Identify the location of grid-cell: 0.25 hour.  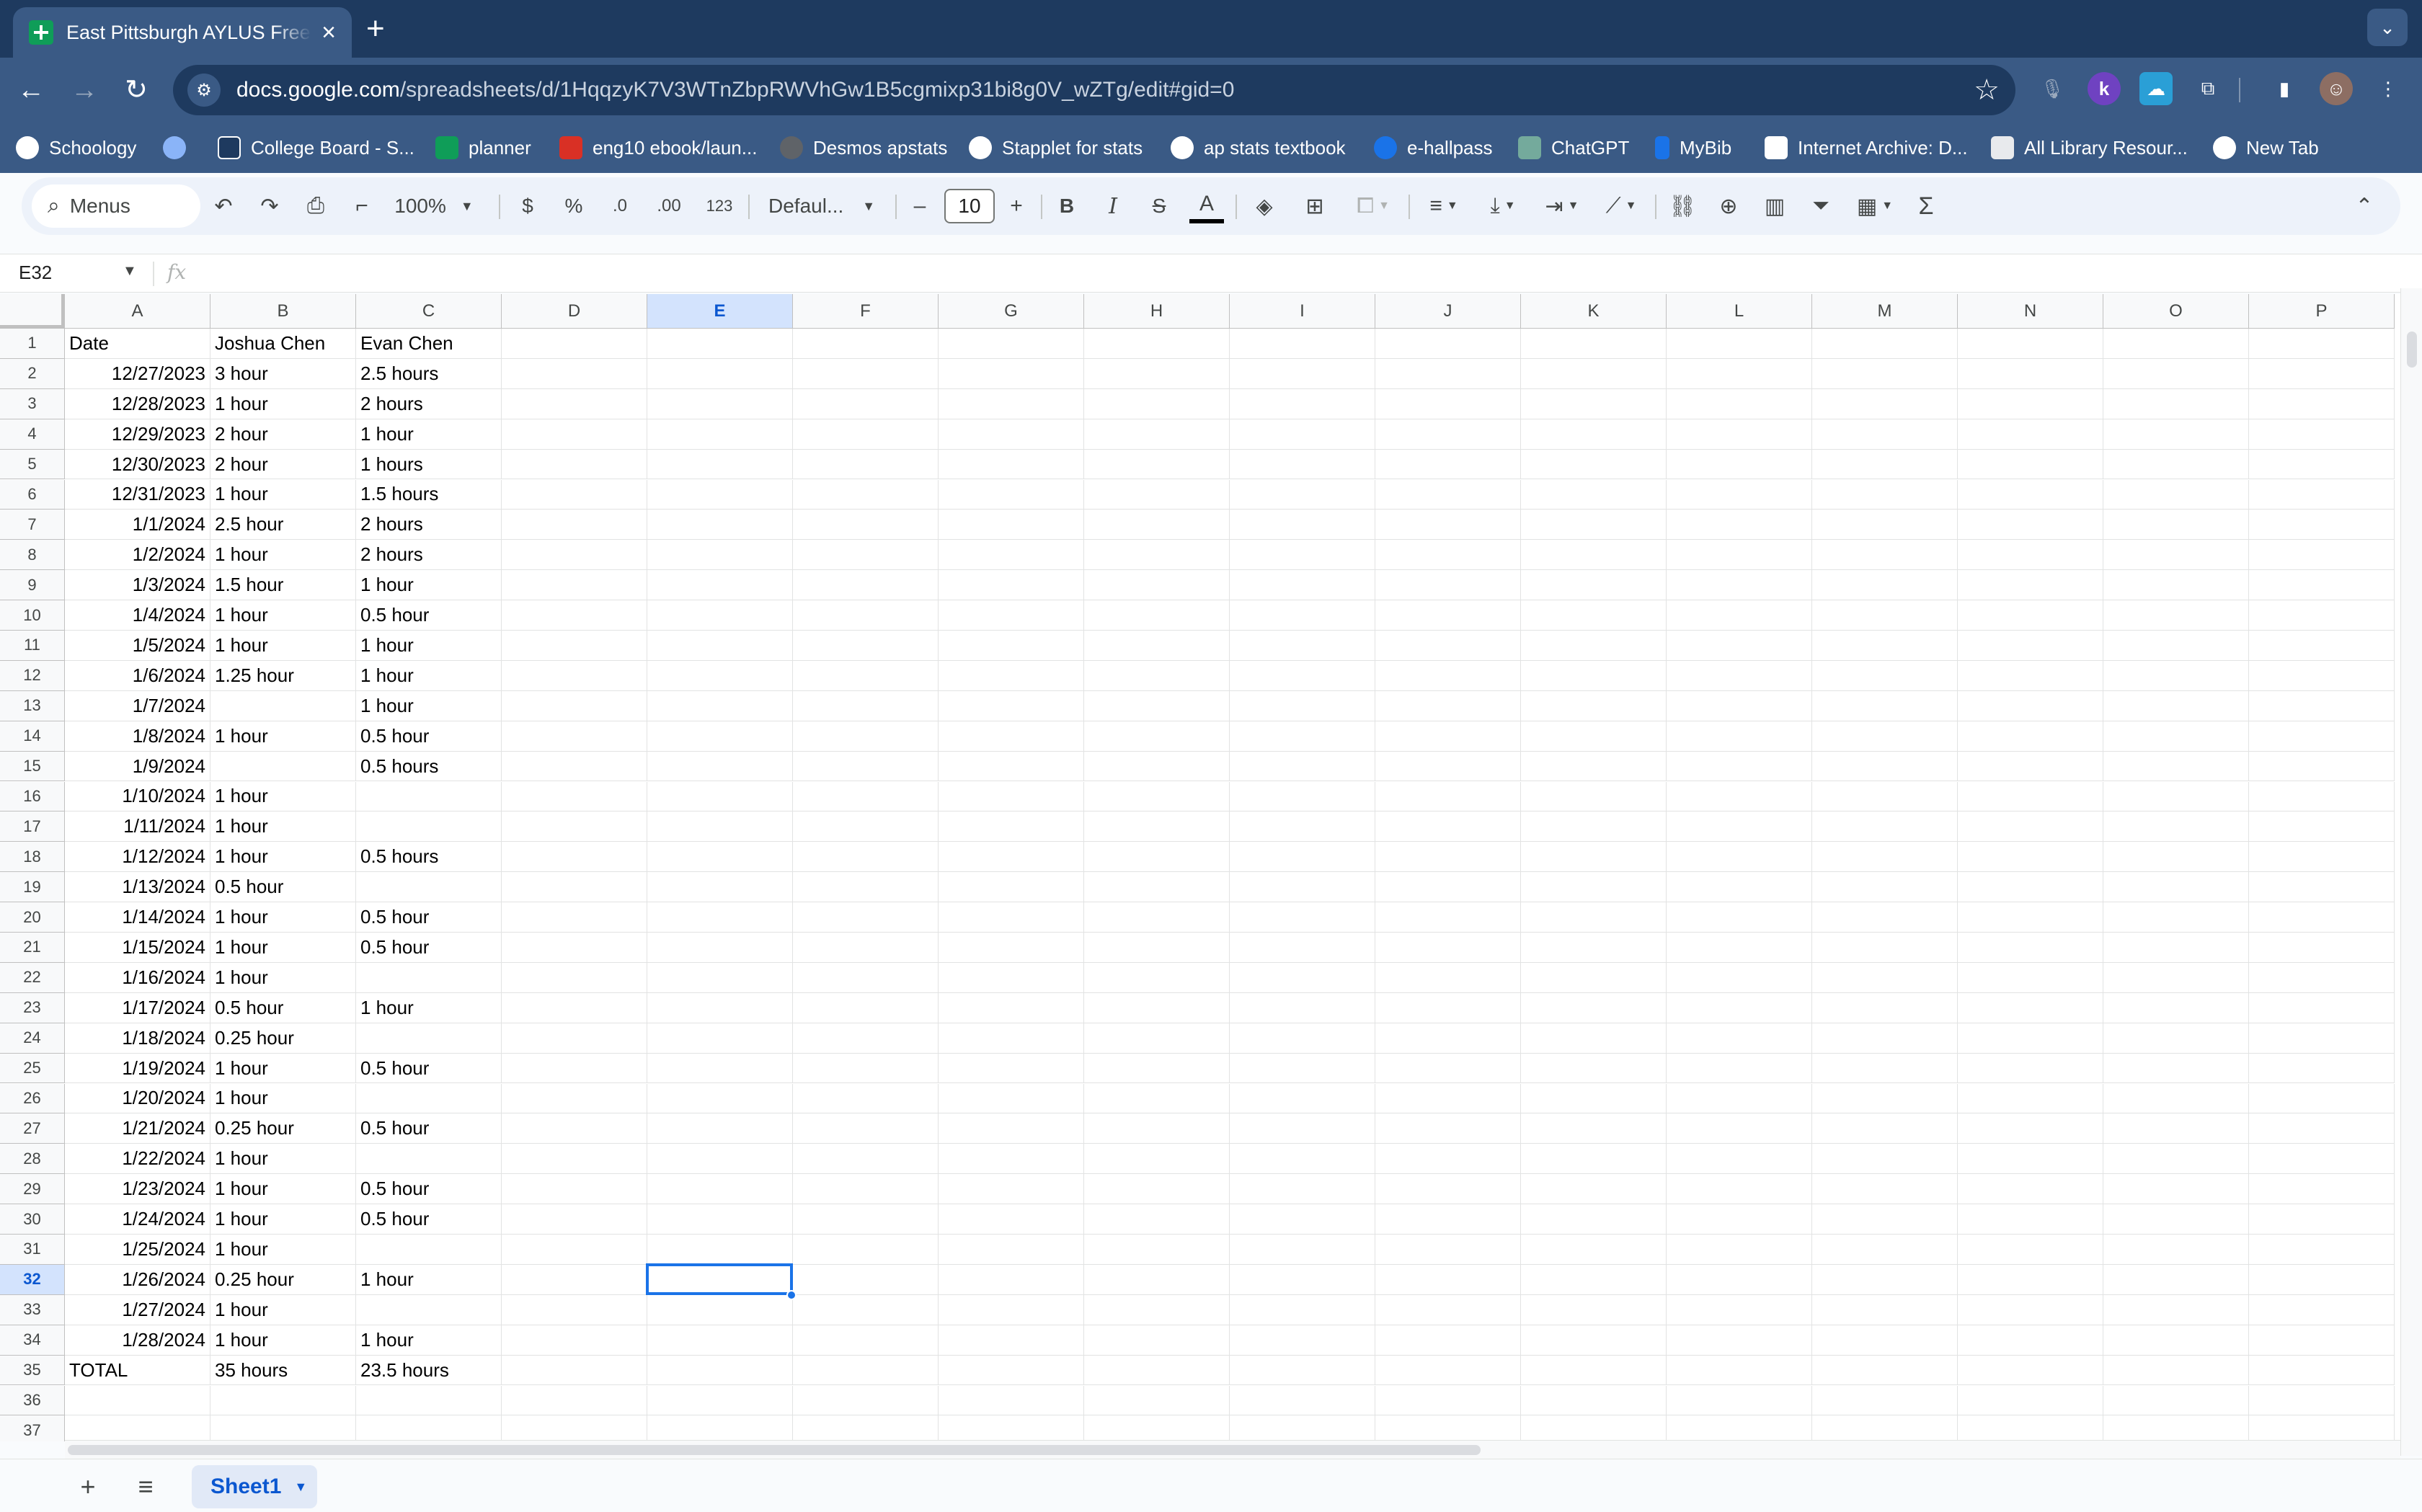
(283, 1039).